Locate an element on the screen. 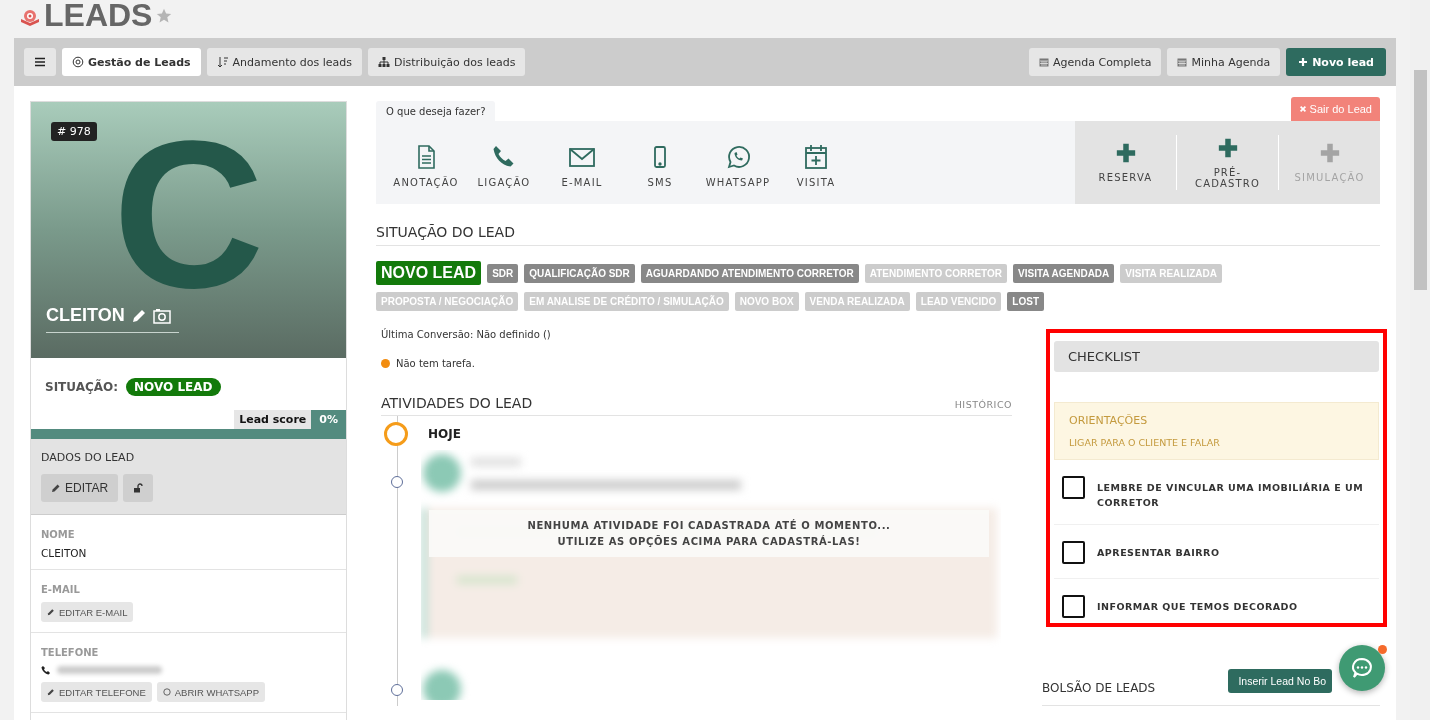 The image size is (1430, 720). tab: Andamento dos leads is located at coordinates (284, 62).